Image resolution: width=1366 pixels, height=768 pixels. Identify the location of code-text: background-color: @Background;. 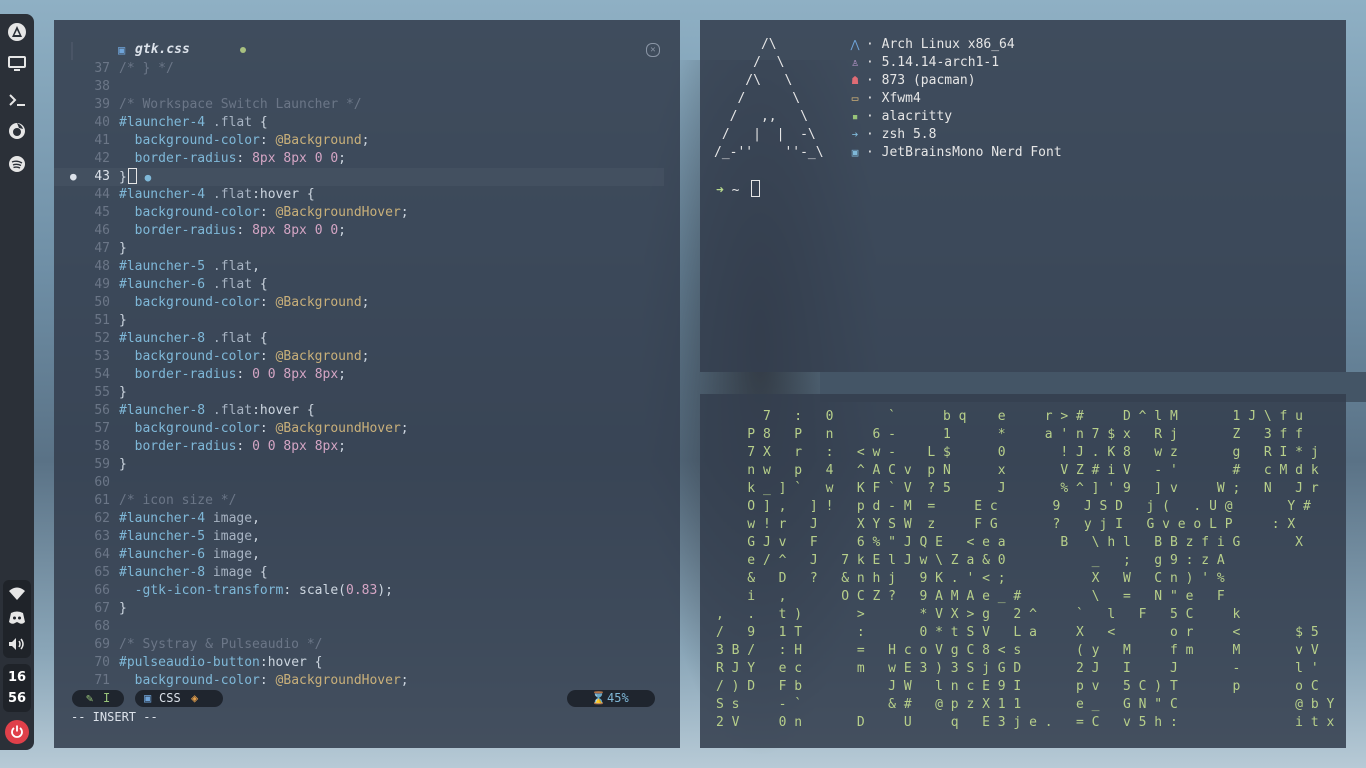
(252, 356).